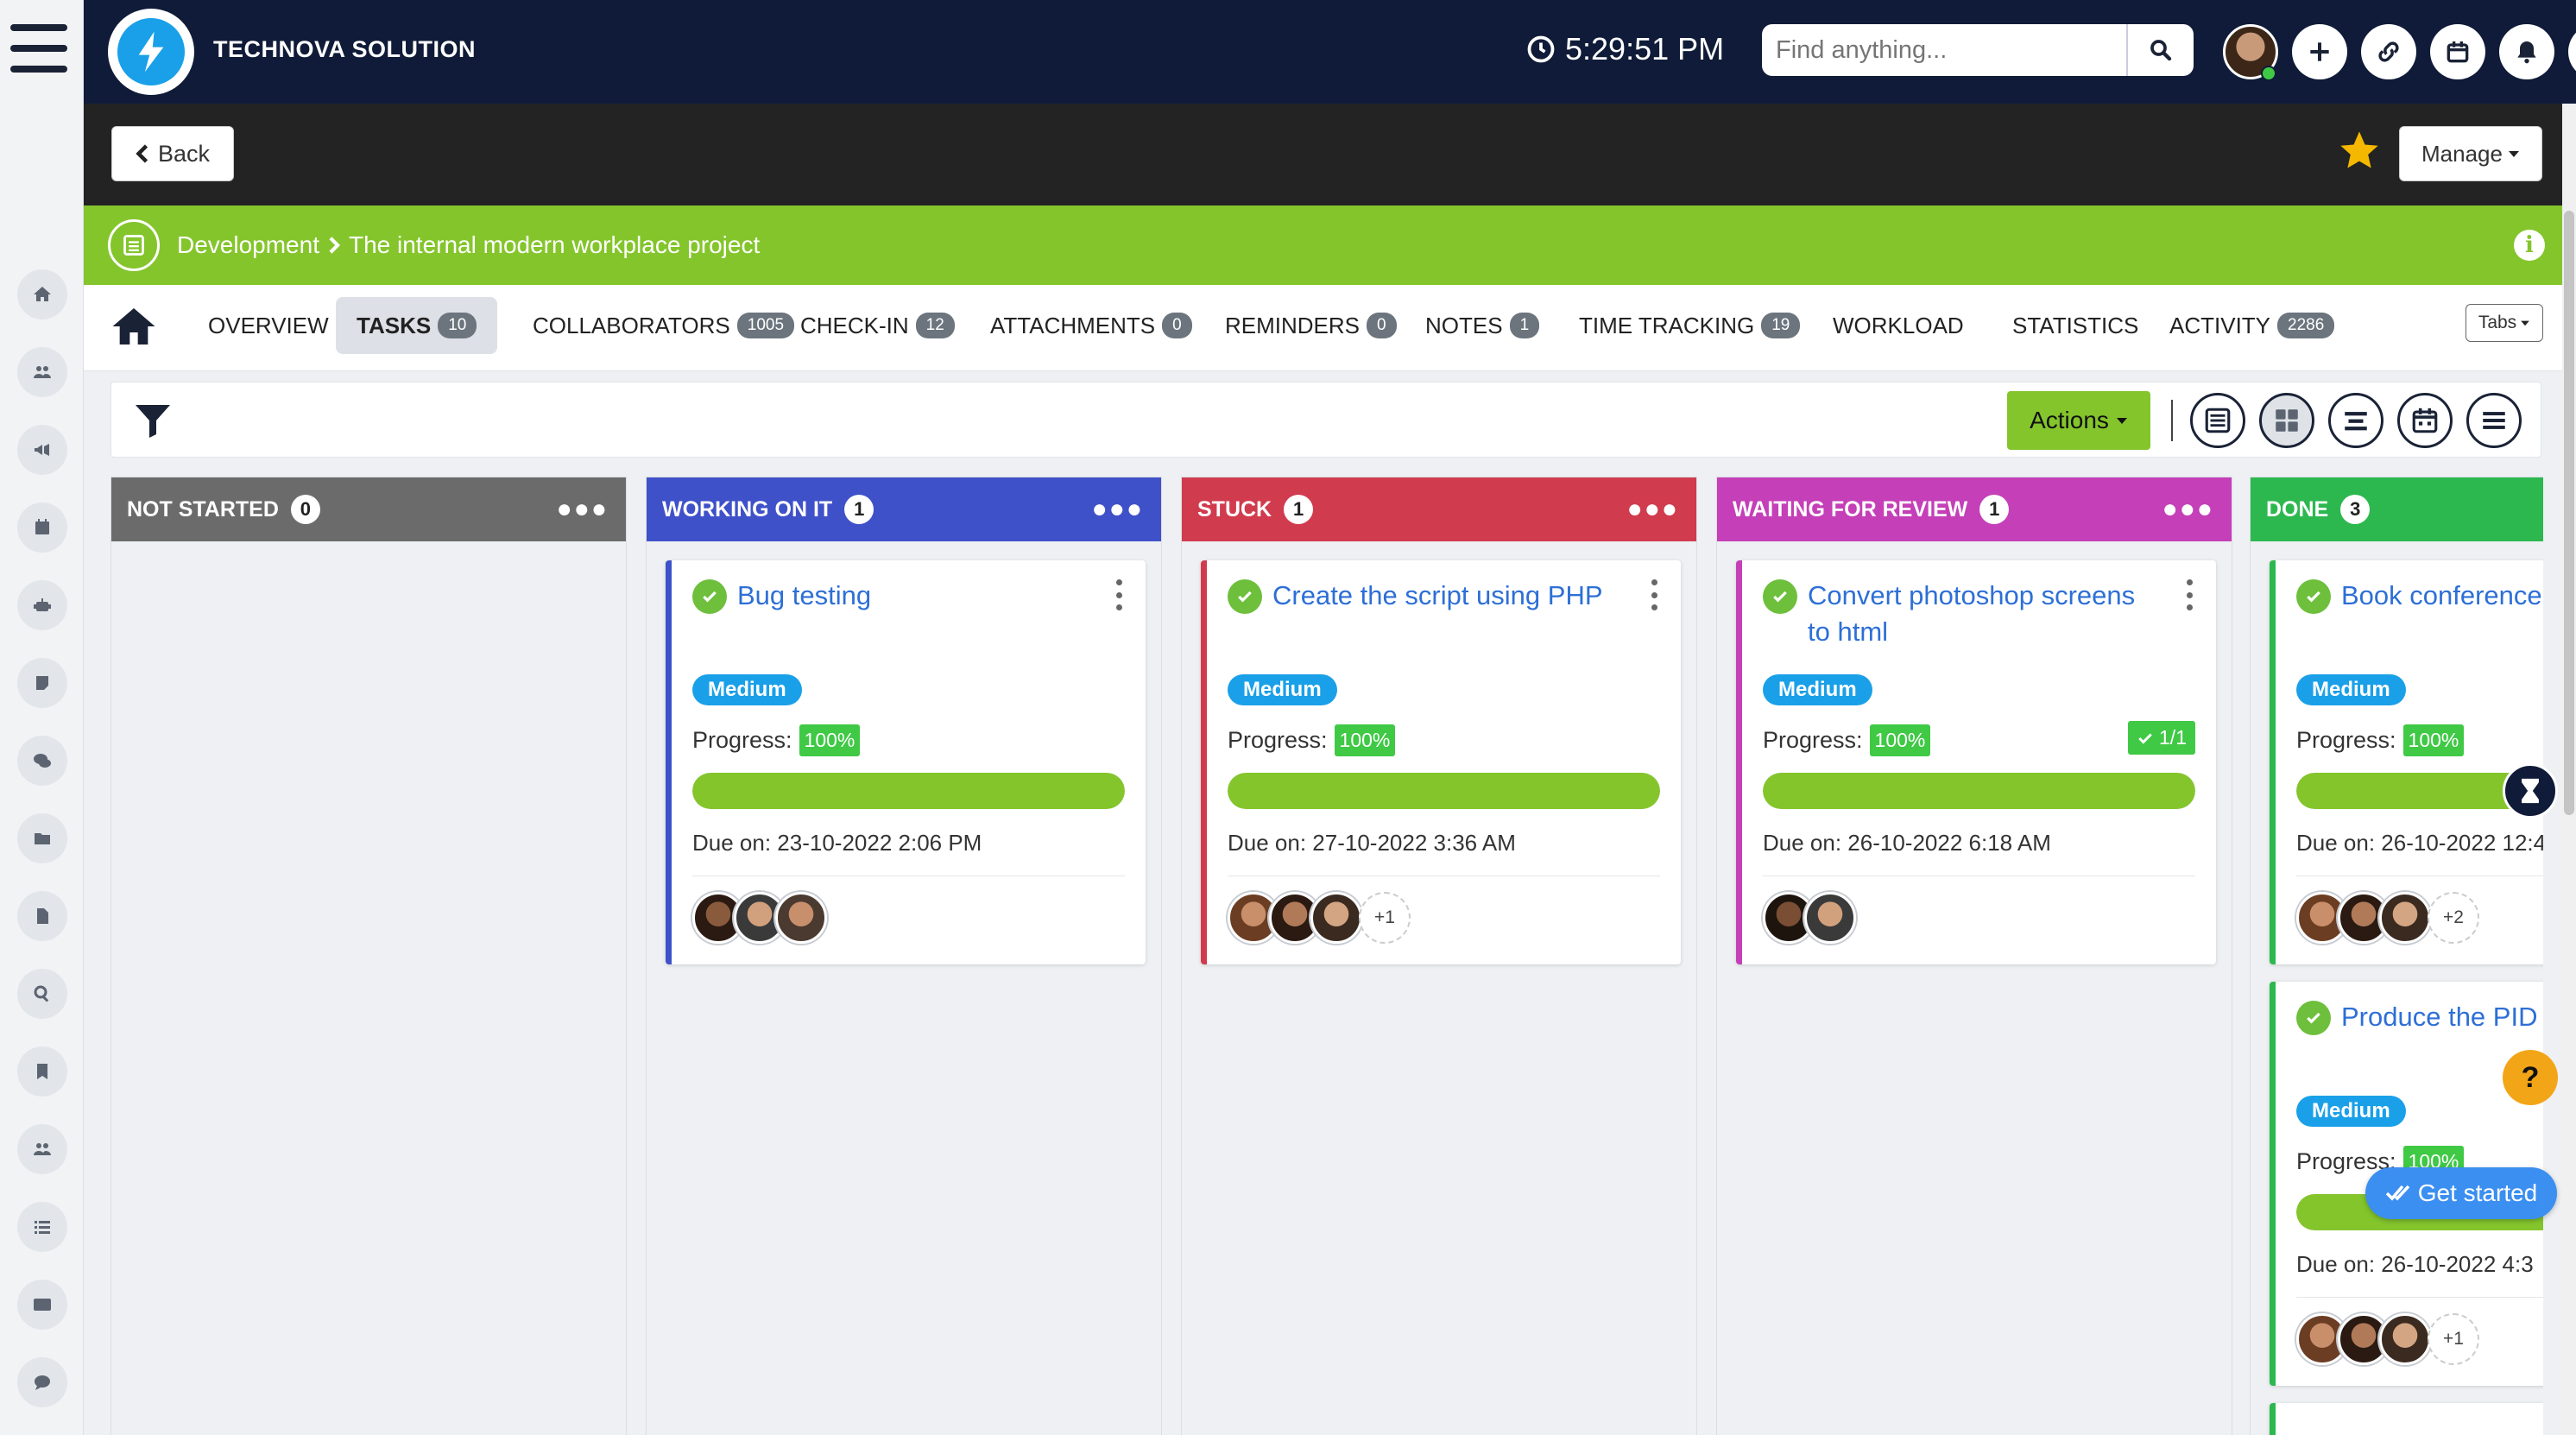 This screenshot has width=2576, height=1435. Describe the element at coordinates (2160, 50) in the screenshot. I see `search-button` at that location.